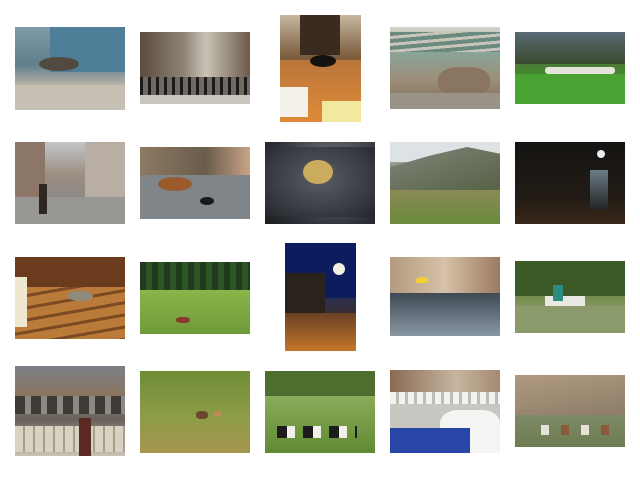 The image size is (640, 480). I want to click on dog-shape, so click(175, 184).